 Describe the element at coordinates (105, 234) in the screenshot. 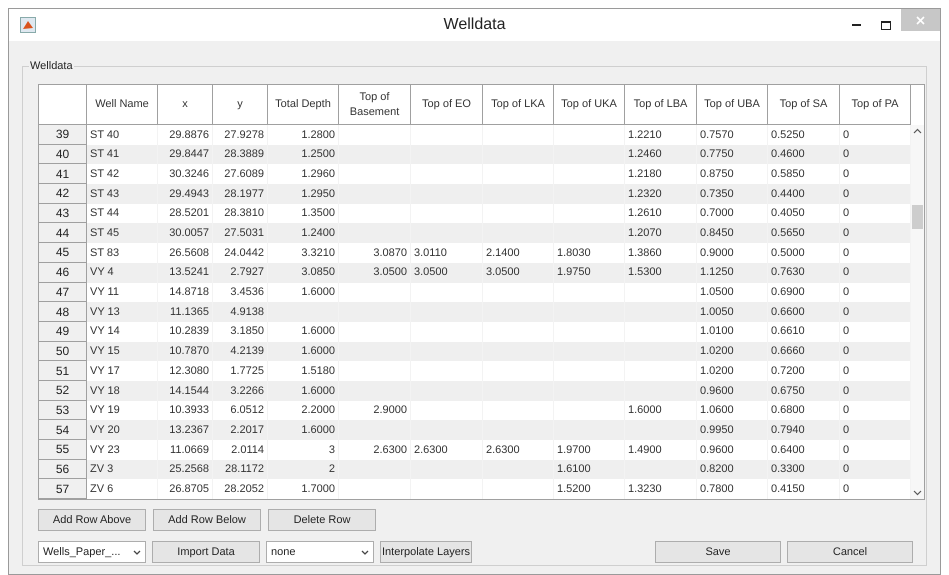

I see `table-cell-text: ST 45` at that location.